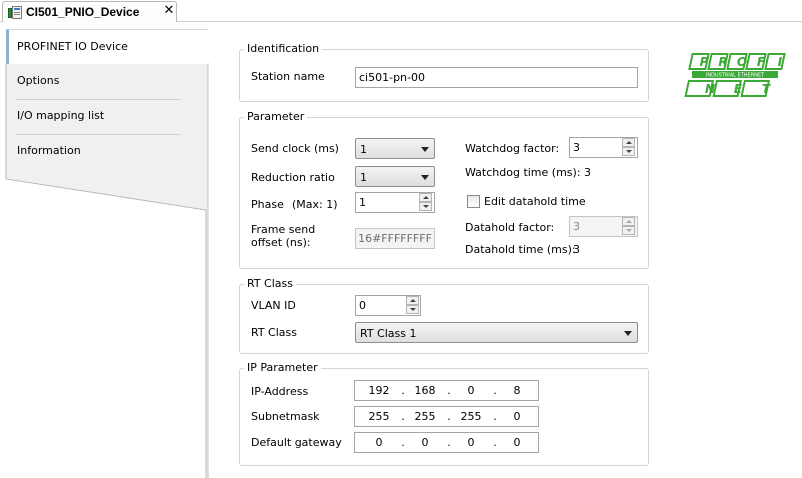 The width and height of the screenshot is (802, 478). I want to click on logo-top-letters: PROFI, so click(737, 61).